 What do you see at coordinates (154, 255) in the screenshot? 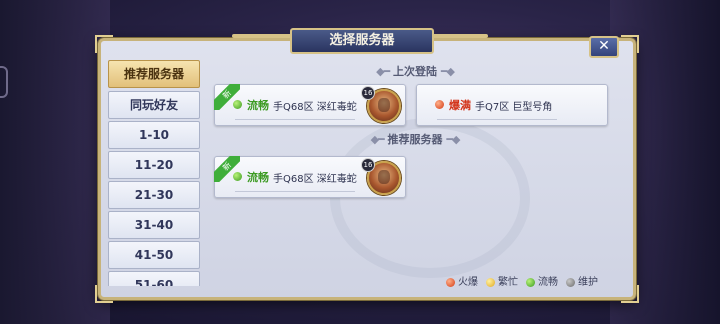
I see `sidebar-item-41-50: 41-50` at bounding box center [154, 255].